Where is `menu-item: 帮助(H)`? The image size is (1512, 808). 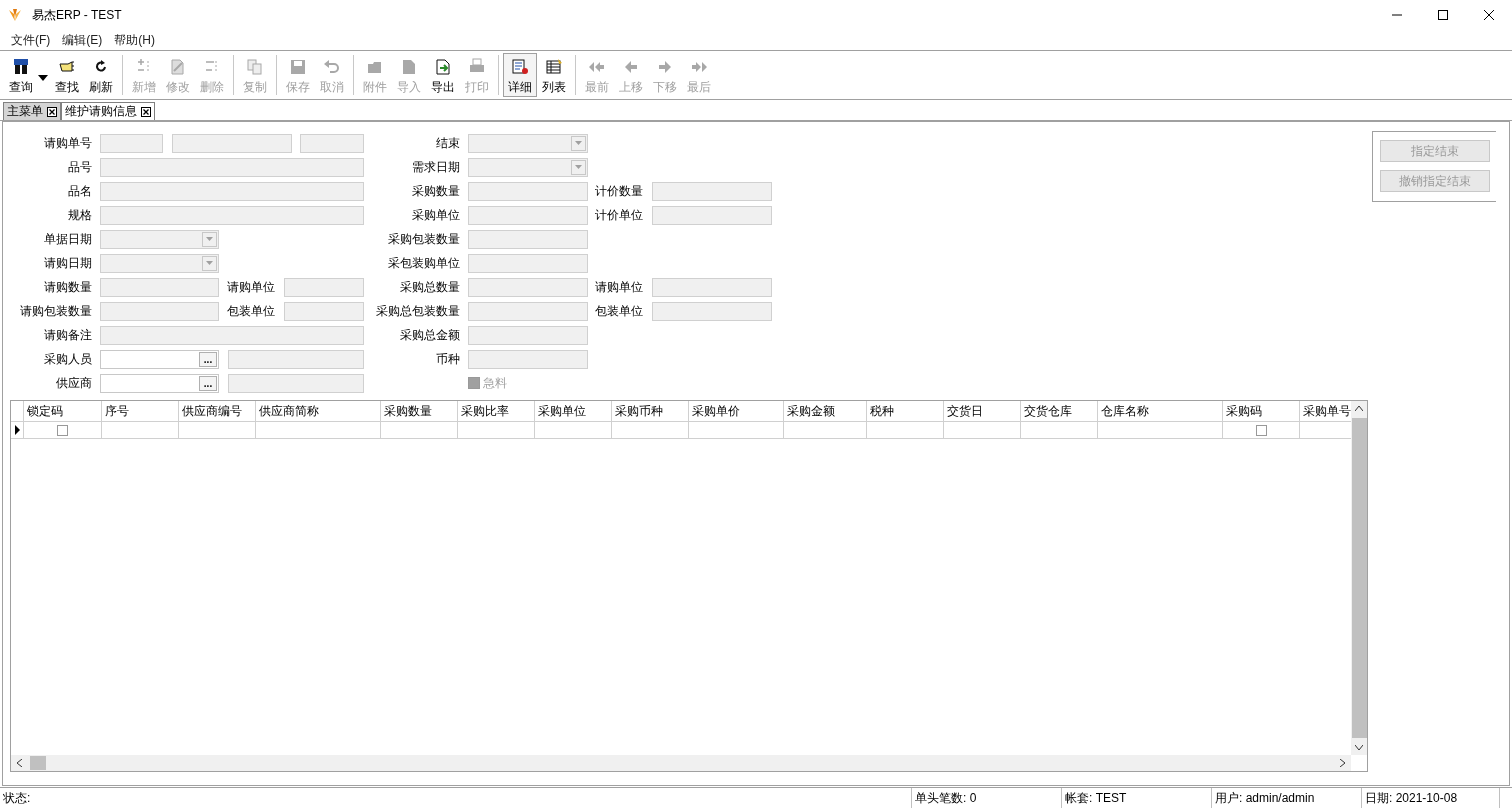 menu-item: 帮助(H) is located at coordinates (134, 40).